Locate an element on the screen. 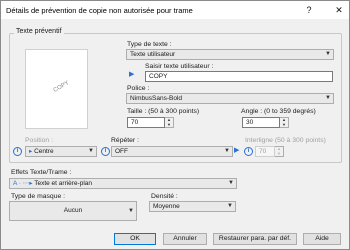 The width and height of the screenshot is (350, 250). effects-value: Texte et arrière-plan is located at coordinates (63, 183).